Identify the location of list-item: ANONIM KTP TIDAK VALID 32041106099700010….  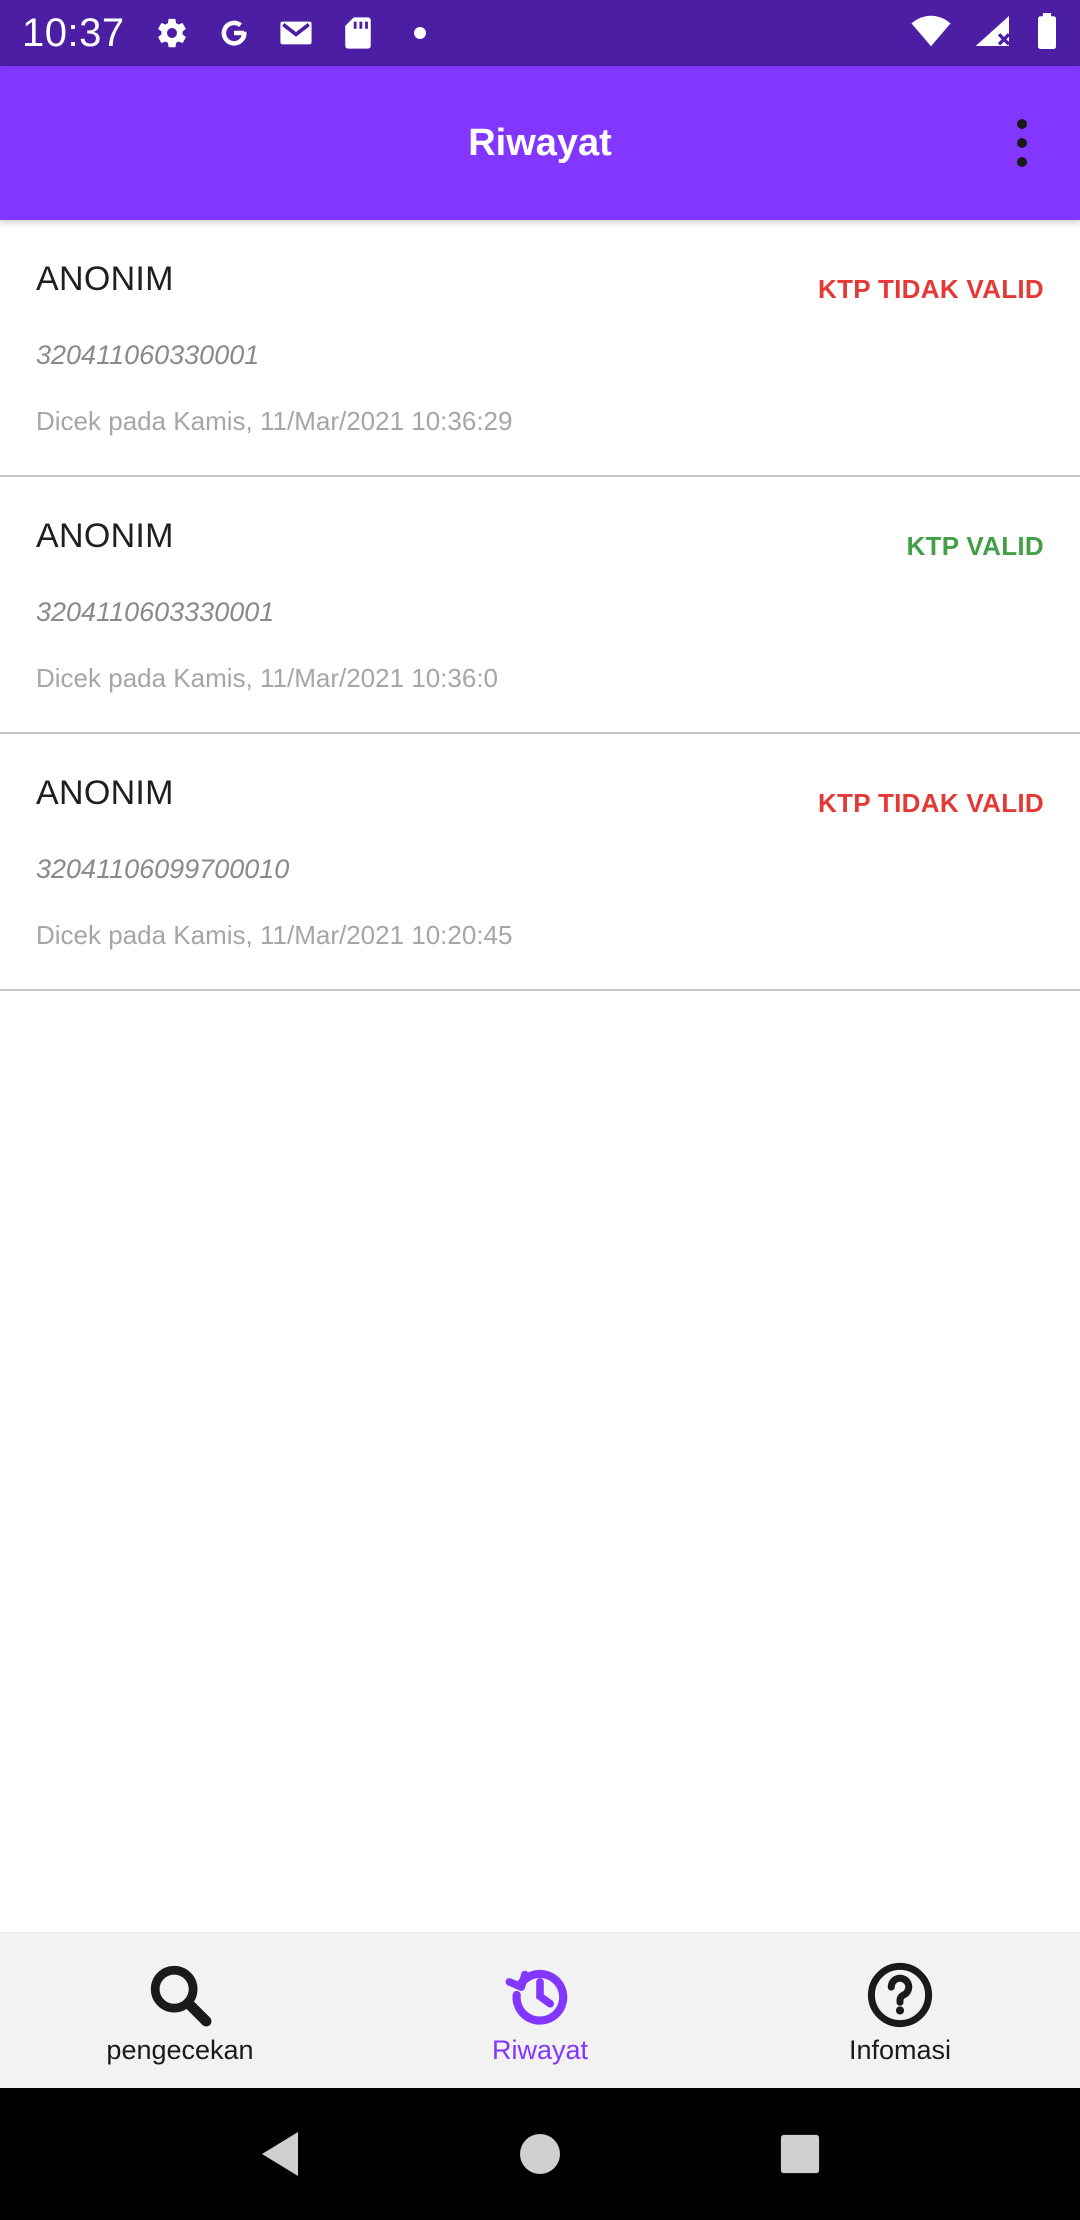
(540, 862).